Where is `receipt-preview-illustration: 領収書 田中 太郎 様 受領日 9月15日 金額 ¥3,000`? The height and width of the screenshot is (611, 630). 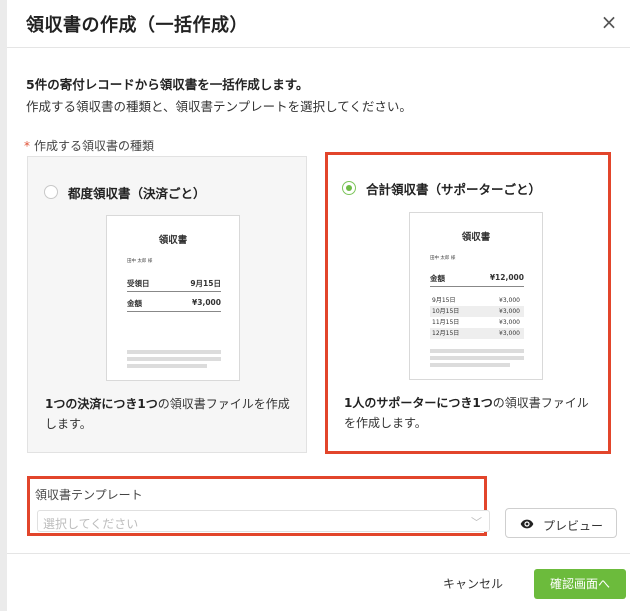
receipt-preview-illustration: 領収書 田中 太郎 様 受領日 9月15日 金額 ¥3,000 is located at coordinates (173, 298).